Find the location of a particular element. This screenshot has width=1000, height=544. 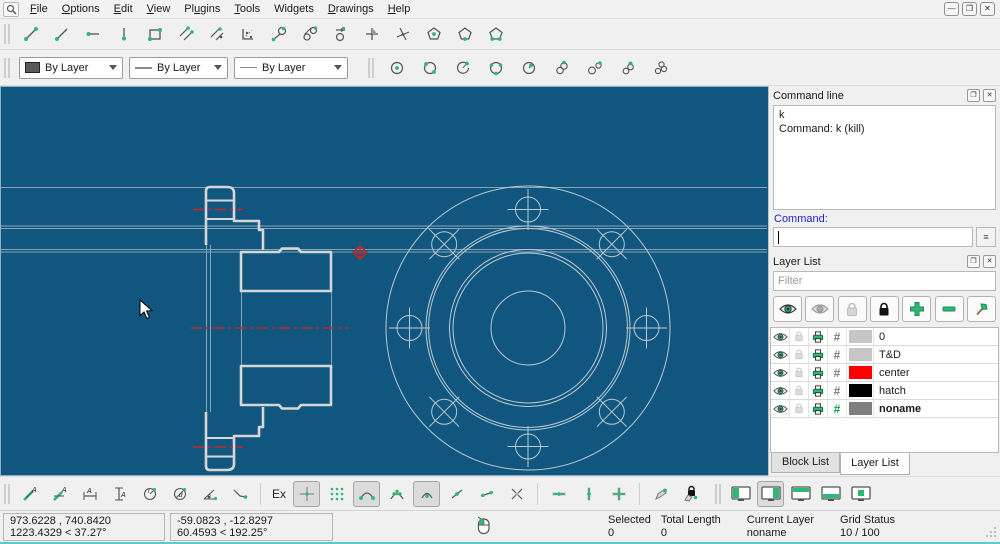

line-vertical-button is located at coordinates (123, 34).